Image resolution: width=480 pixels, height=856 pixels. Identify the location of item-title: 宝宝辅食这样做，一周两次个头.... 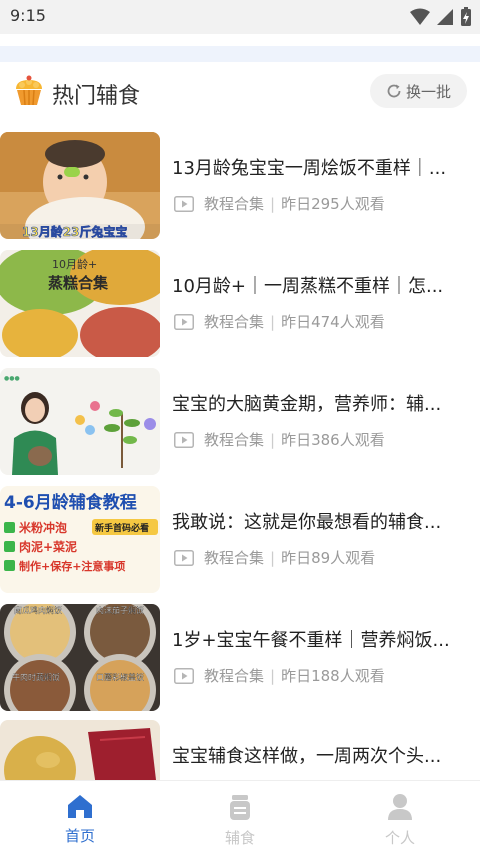
(307, 756).